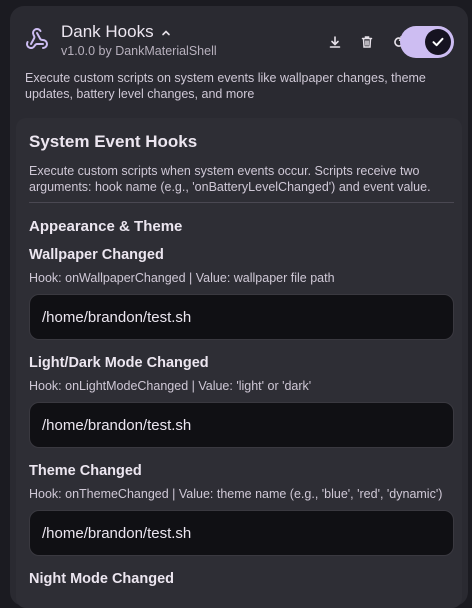 This screenshot has height=608, width=472. I want to click on hook-title-night-mode: Night Mode Changed, so click(101, 579).